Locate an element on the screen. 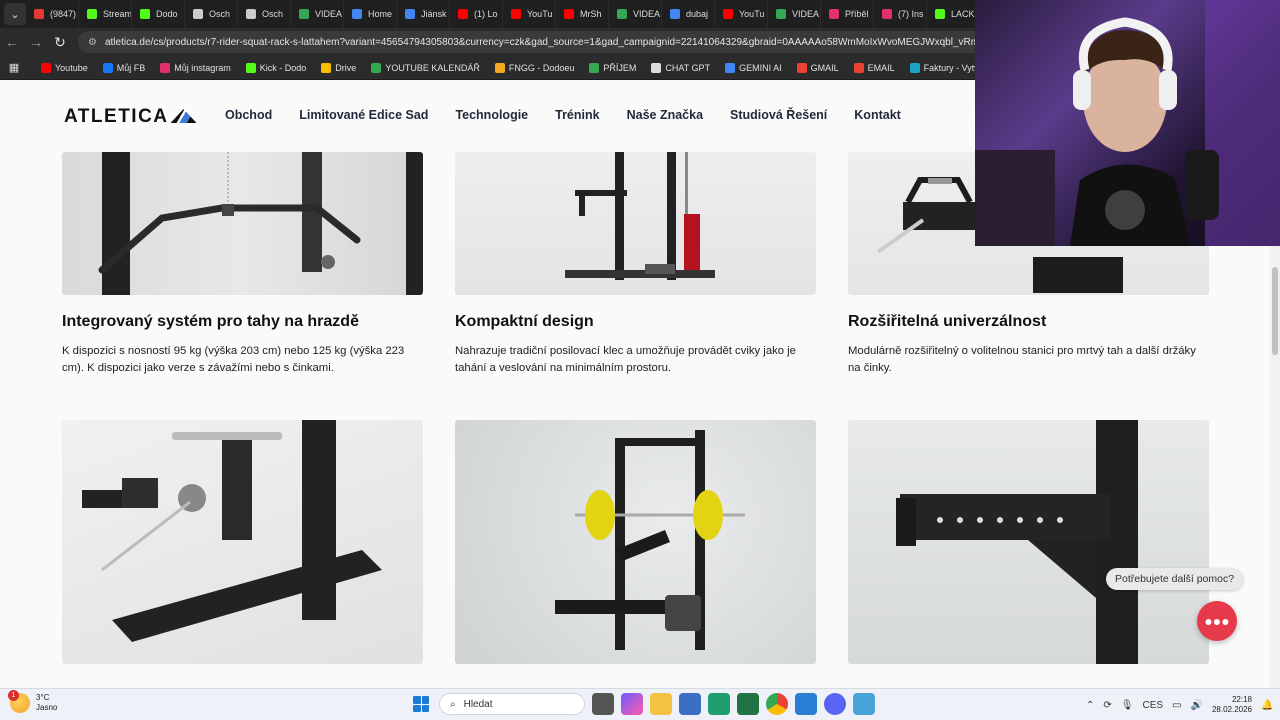  chat-icon: ●●● is located at coordinates (1217, 621).